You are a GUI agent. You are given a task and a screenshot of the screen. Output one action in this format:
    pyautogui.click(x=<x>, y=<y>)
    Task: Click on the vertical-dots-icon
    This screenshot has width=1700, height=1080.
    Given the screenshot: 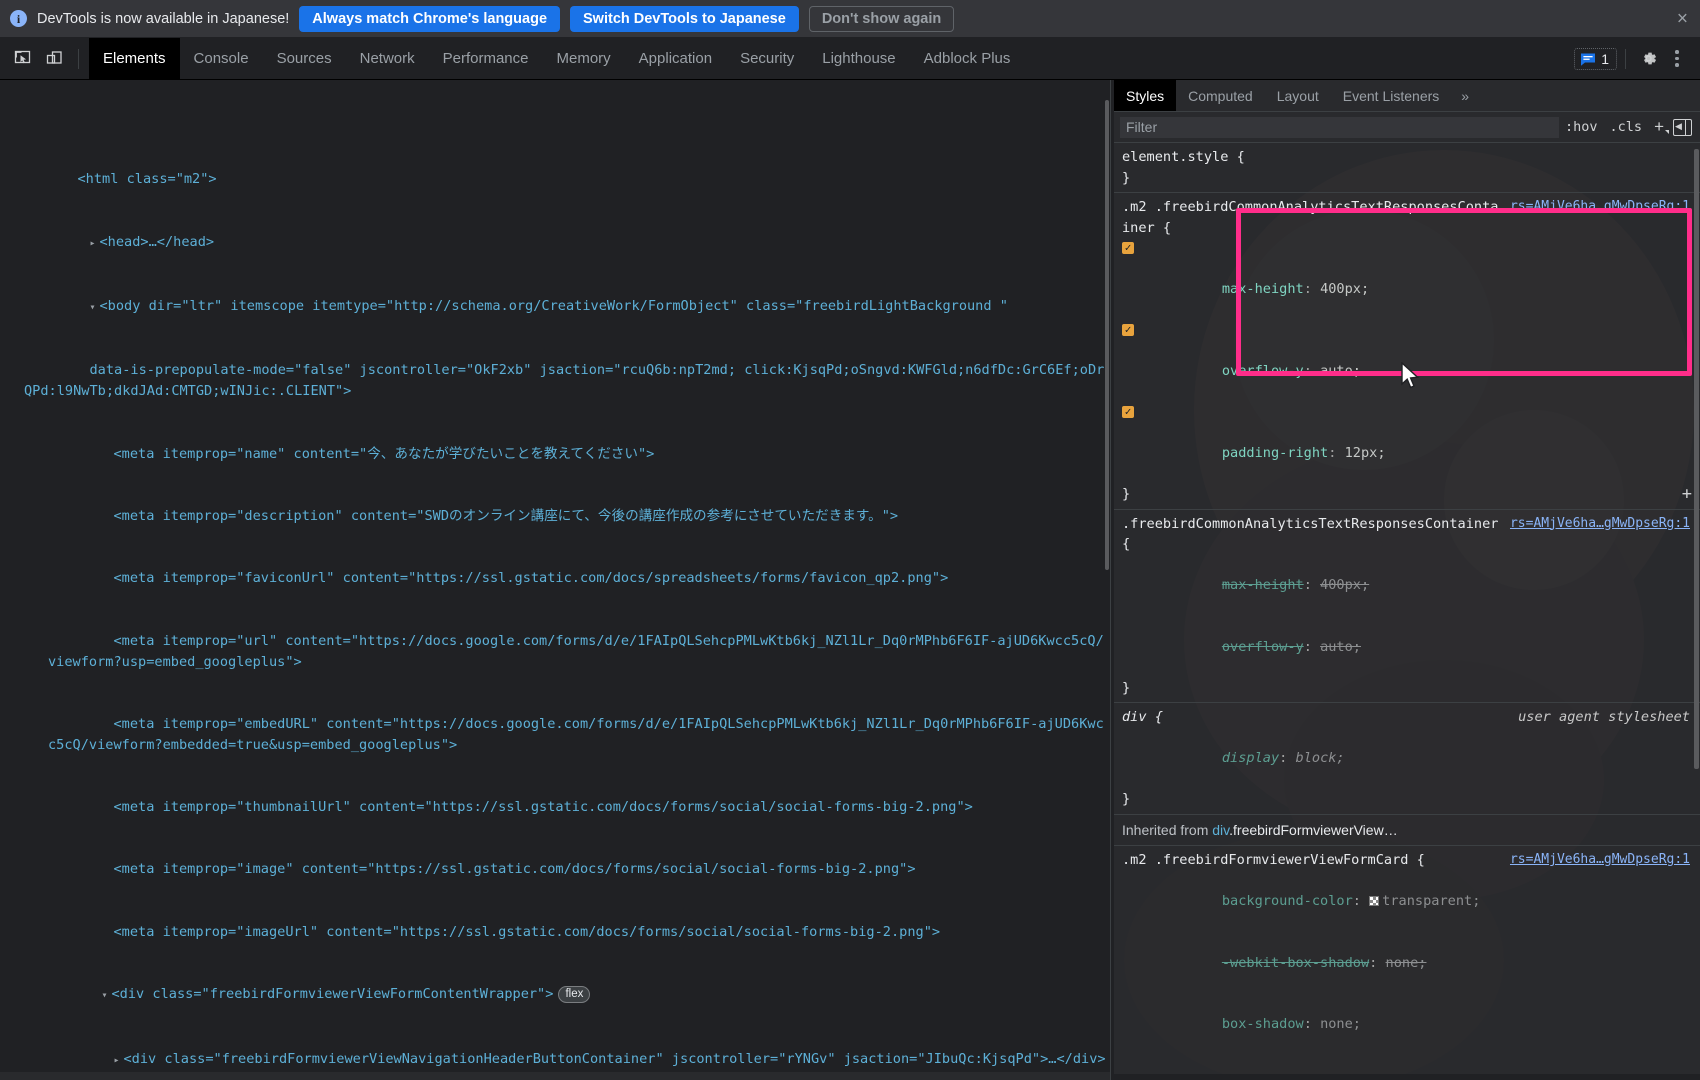 What is the action you would take?
    pyautogui.click(x=1677, y=59)
    